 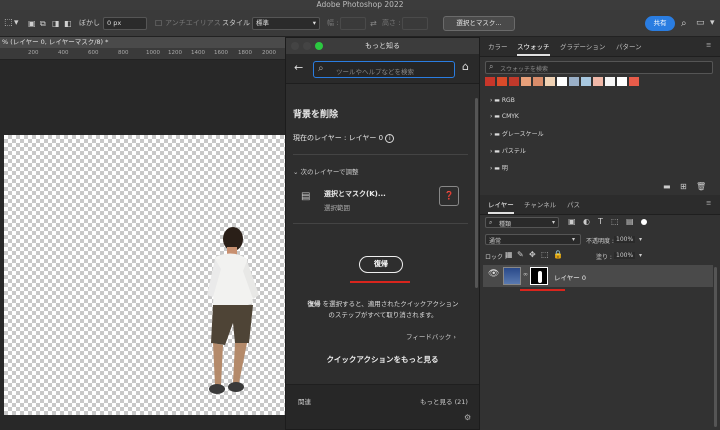 What do you see at coordinates (545, 254) in the screenshot?
I see `lock-artboard-icon: ⬚` at bounding box center [545, 254].